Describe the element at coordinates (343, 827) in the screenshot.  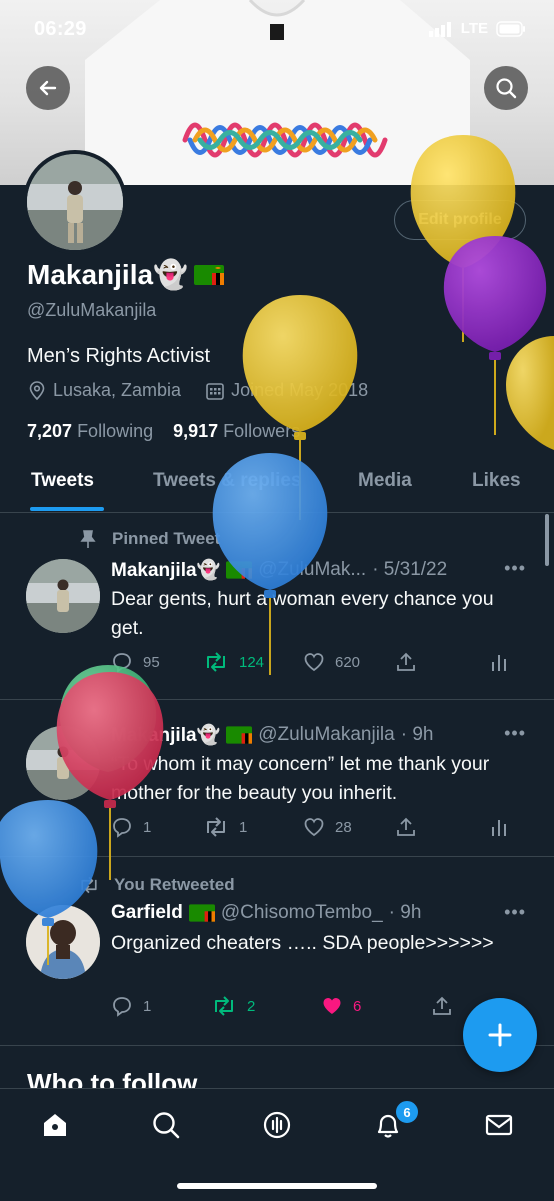
I see `like-count: 28` at that location.